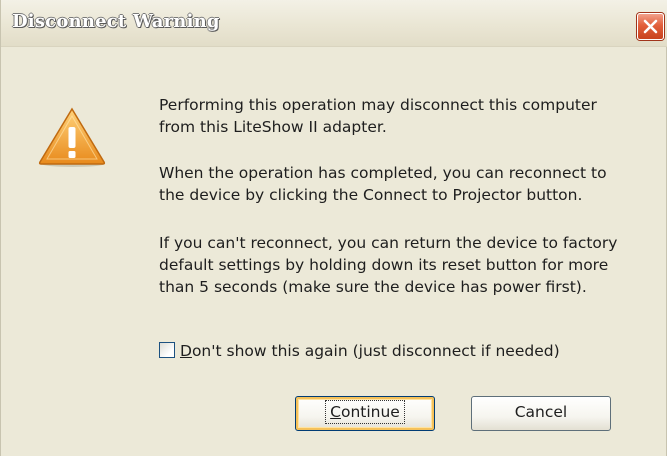 This screenshot has width=667, height=456. I want to click on close-button, so click(650, 26).